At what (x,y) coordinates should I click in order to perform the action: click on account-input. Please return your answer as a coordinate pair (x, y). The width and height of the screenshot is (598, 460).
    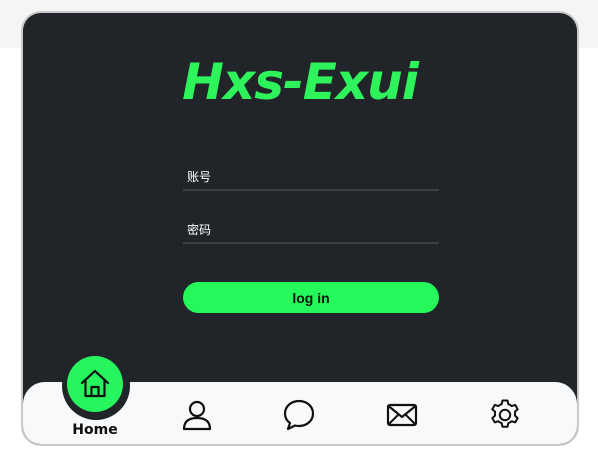
    Looking at the image, I should click on (311, 177).